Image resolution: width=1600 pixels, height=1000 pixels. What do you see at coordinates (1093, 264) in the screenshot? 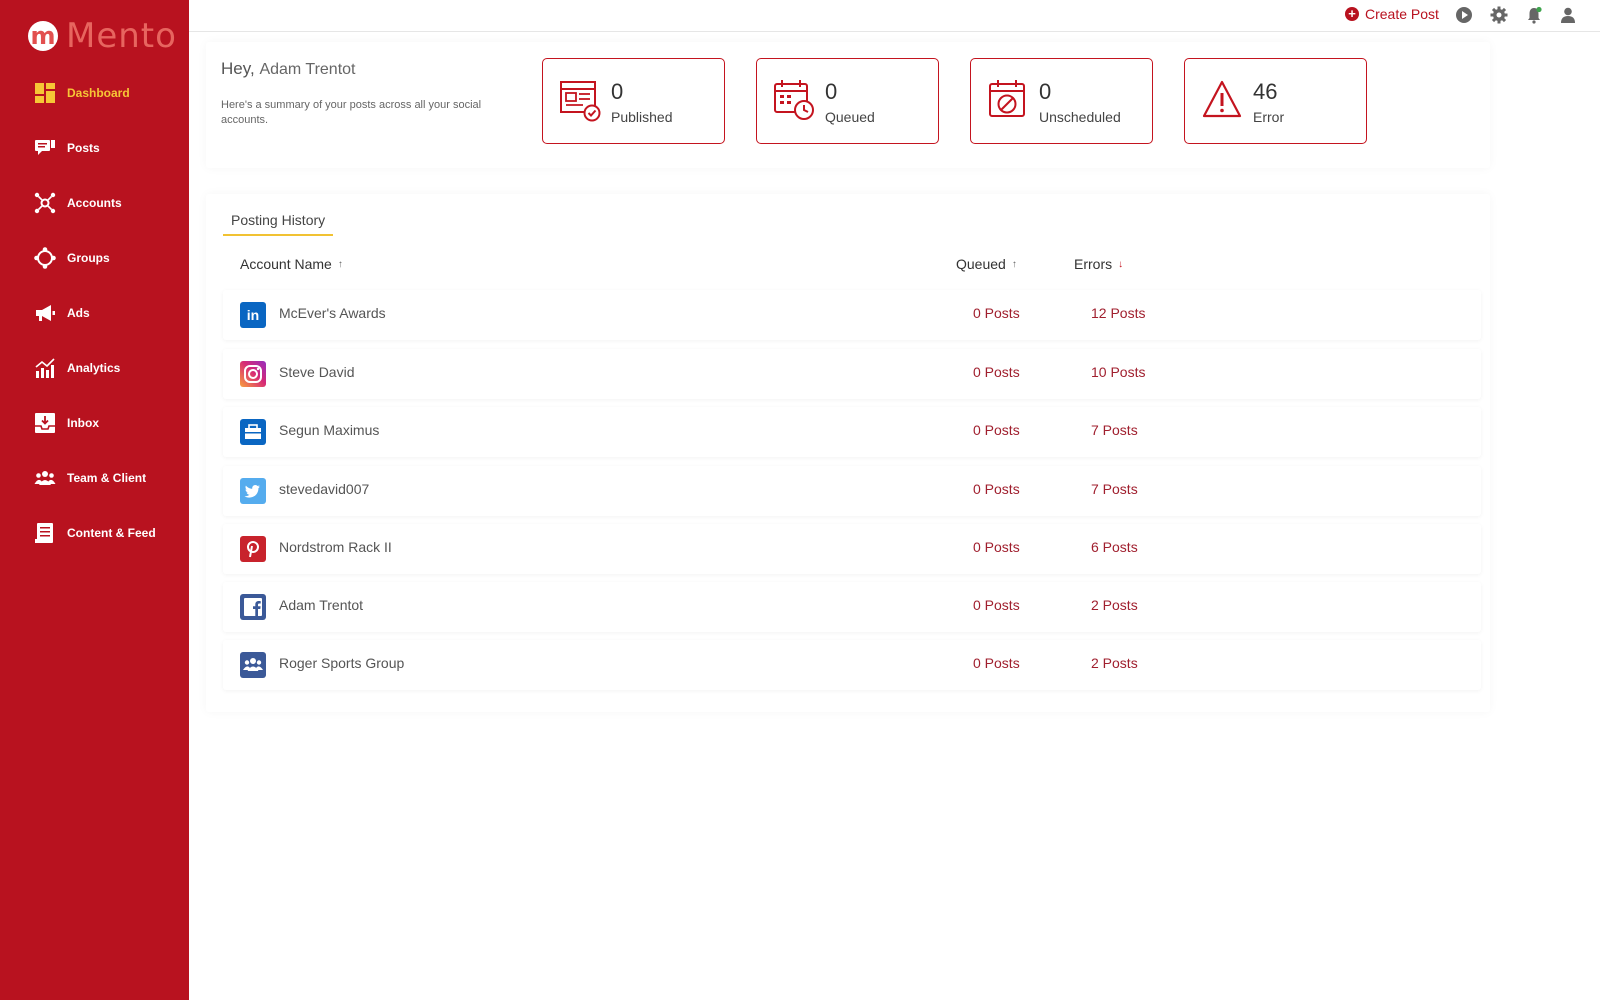
I see `column-label: Errors` at bounding box center [1093, 264].